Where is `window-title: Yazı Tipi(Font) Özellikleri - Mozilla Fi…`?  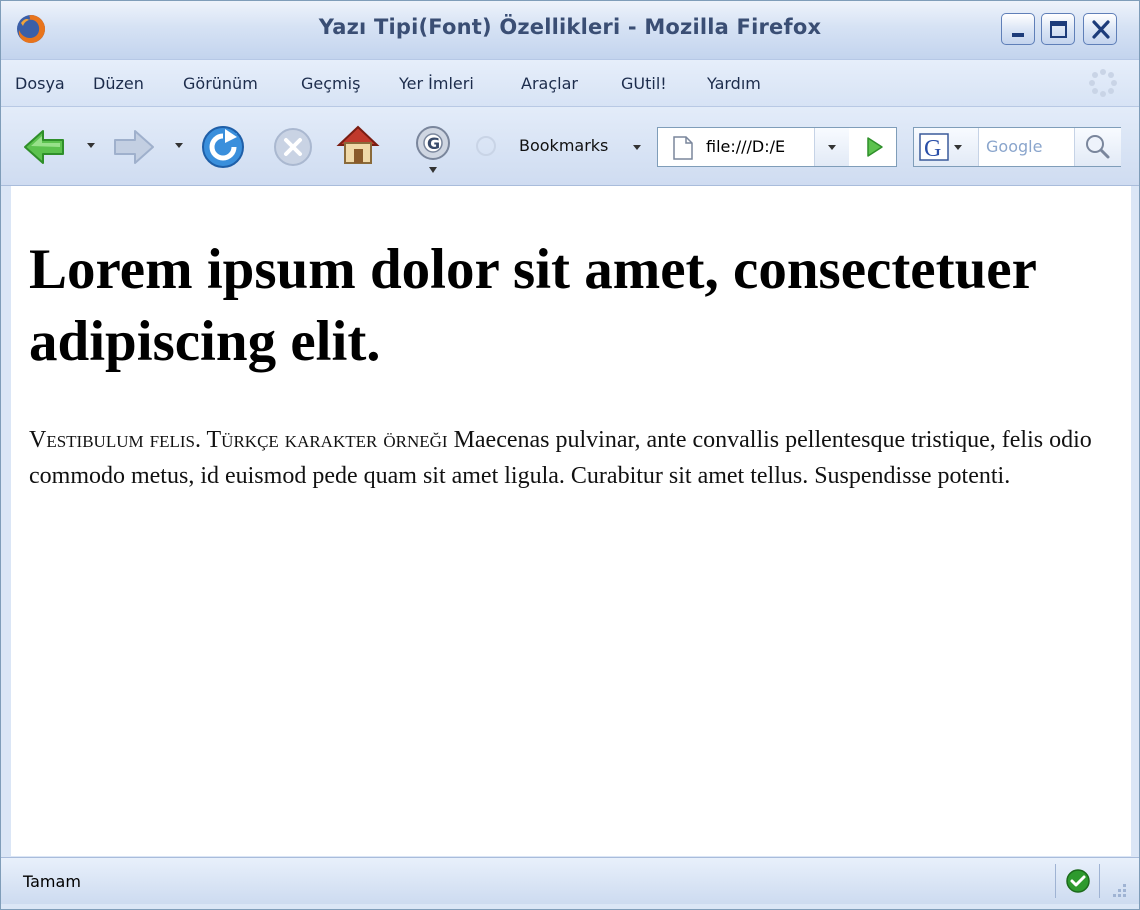
window-title: Yazı Tipi(Font) Özellikleri - Mozilla Fi… is located at coordinates (570, 27).